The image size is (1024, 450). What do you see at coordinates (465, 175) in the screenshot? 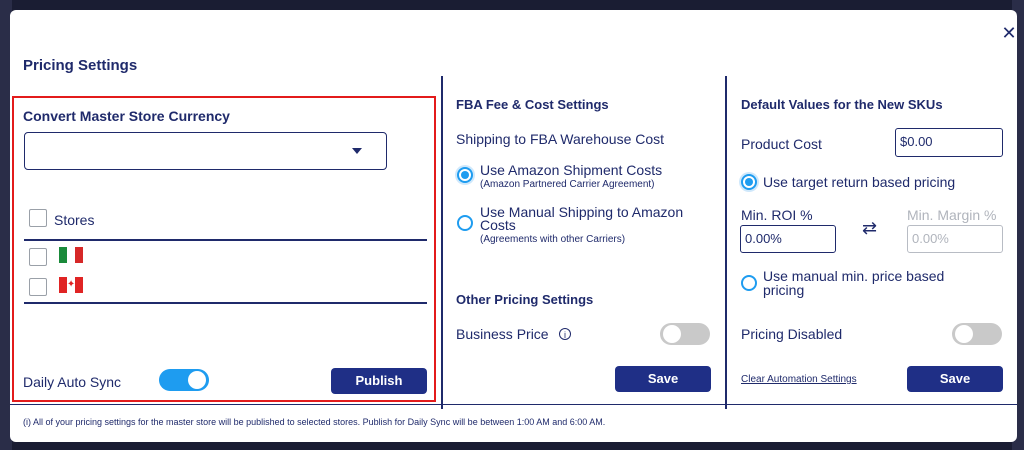
I see `radio-amazon-shipment` at bounding box center [465, 175].